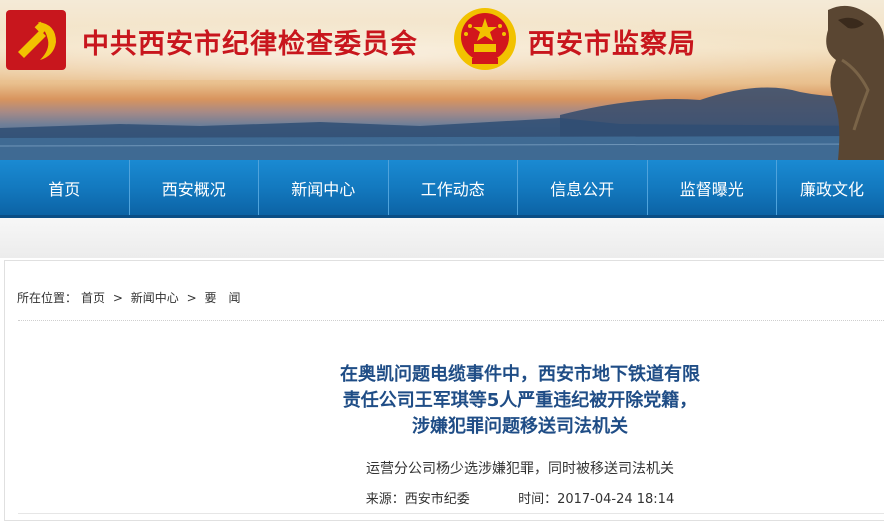  I want to click on breadcrumb-prefix: 所在位置：, so click(47, 298).